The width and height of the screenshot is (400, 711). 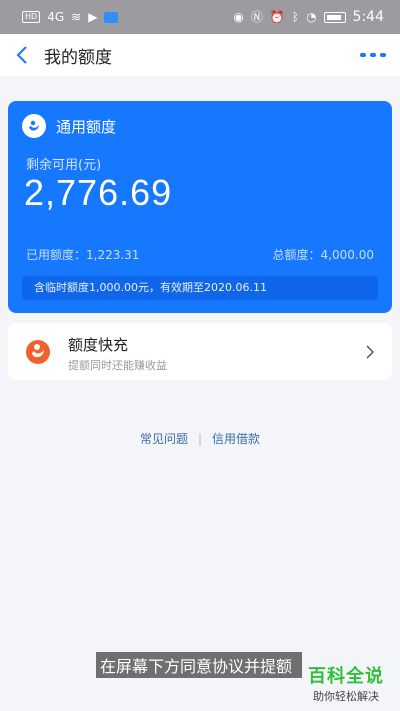 What do you see at coordinates (164, 439) in the screenshot?
I see `faq-link: 常见问题` at bounding box center [164, 439].